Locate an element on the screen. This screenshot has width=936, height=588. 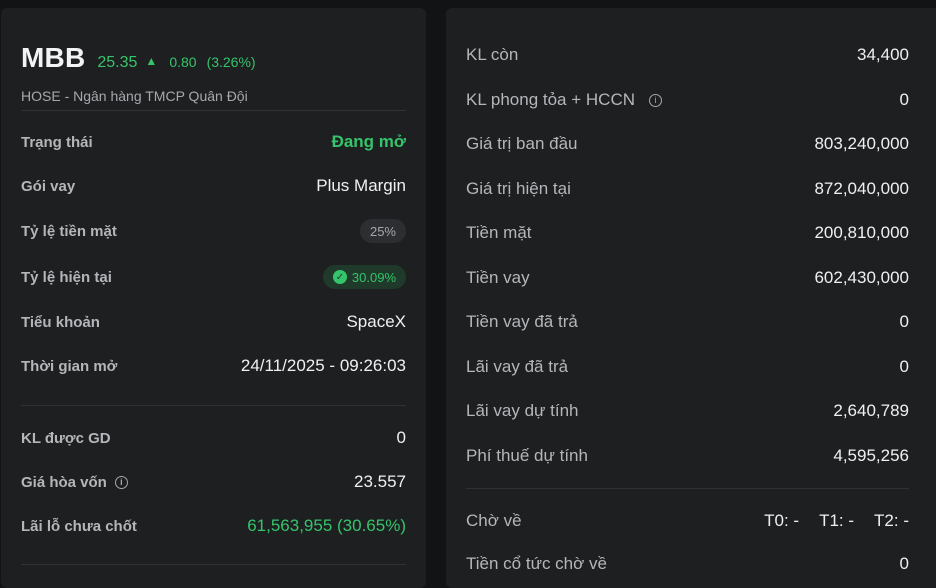
unrealized-pnl-label: Lãi lỗ chưa chốt is located at coordinates (79, 526).